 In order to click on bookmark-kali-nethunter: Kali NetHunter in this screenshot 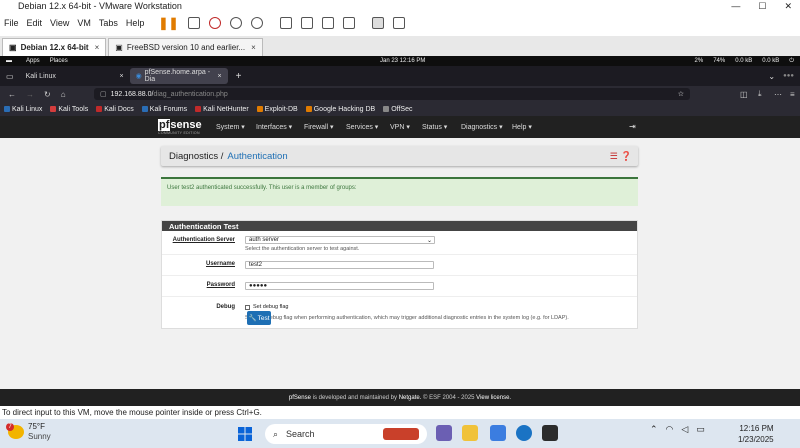, I will do `click(222, 109)`.